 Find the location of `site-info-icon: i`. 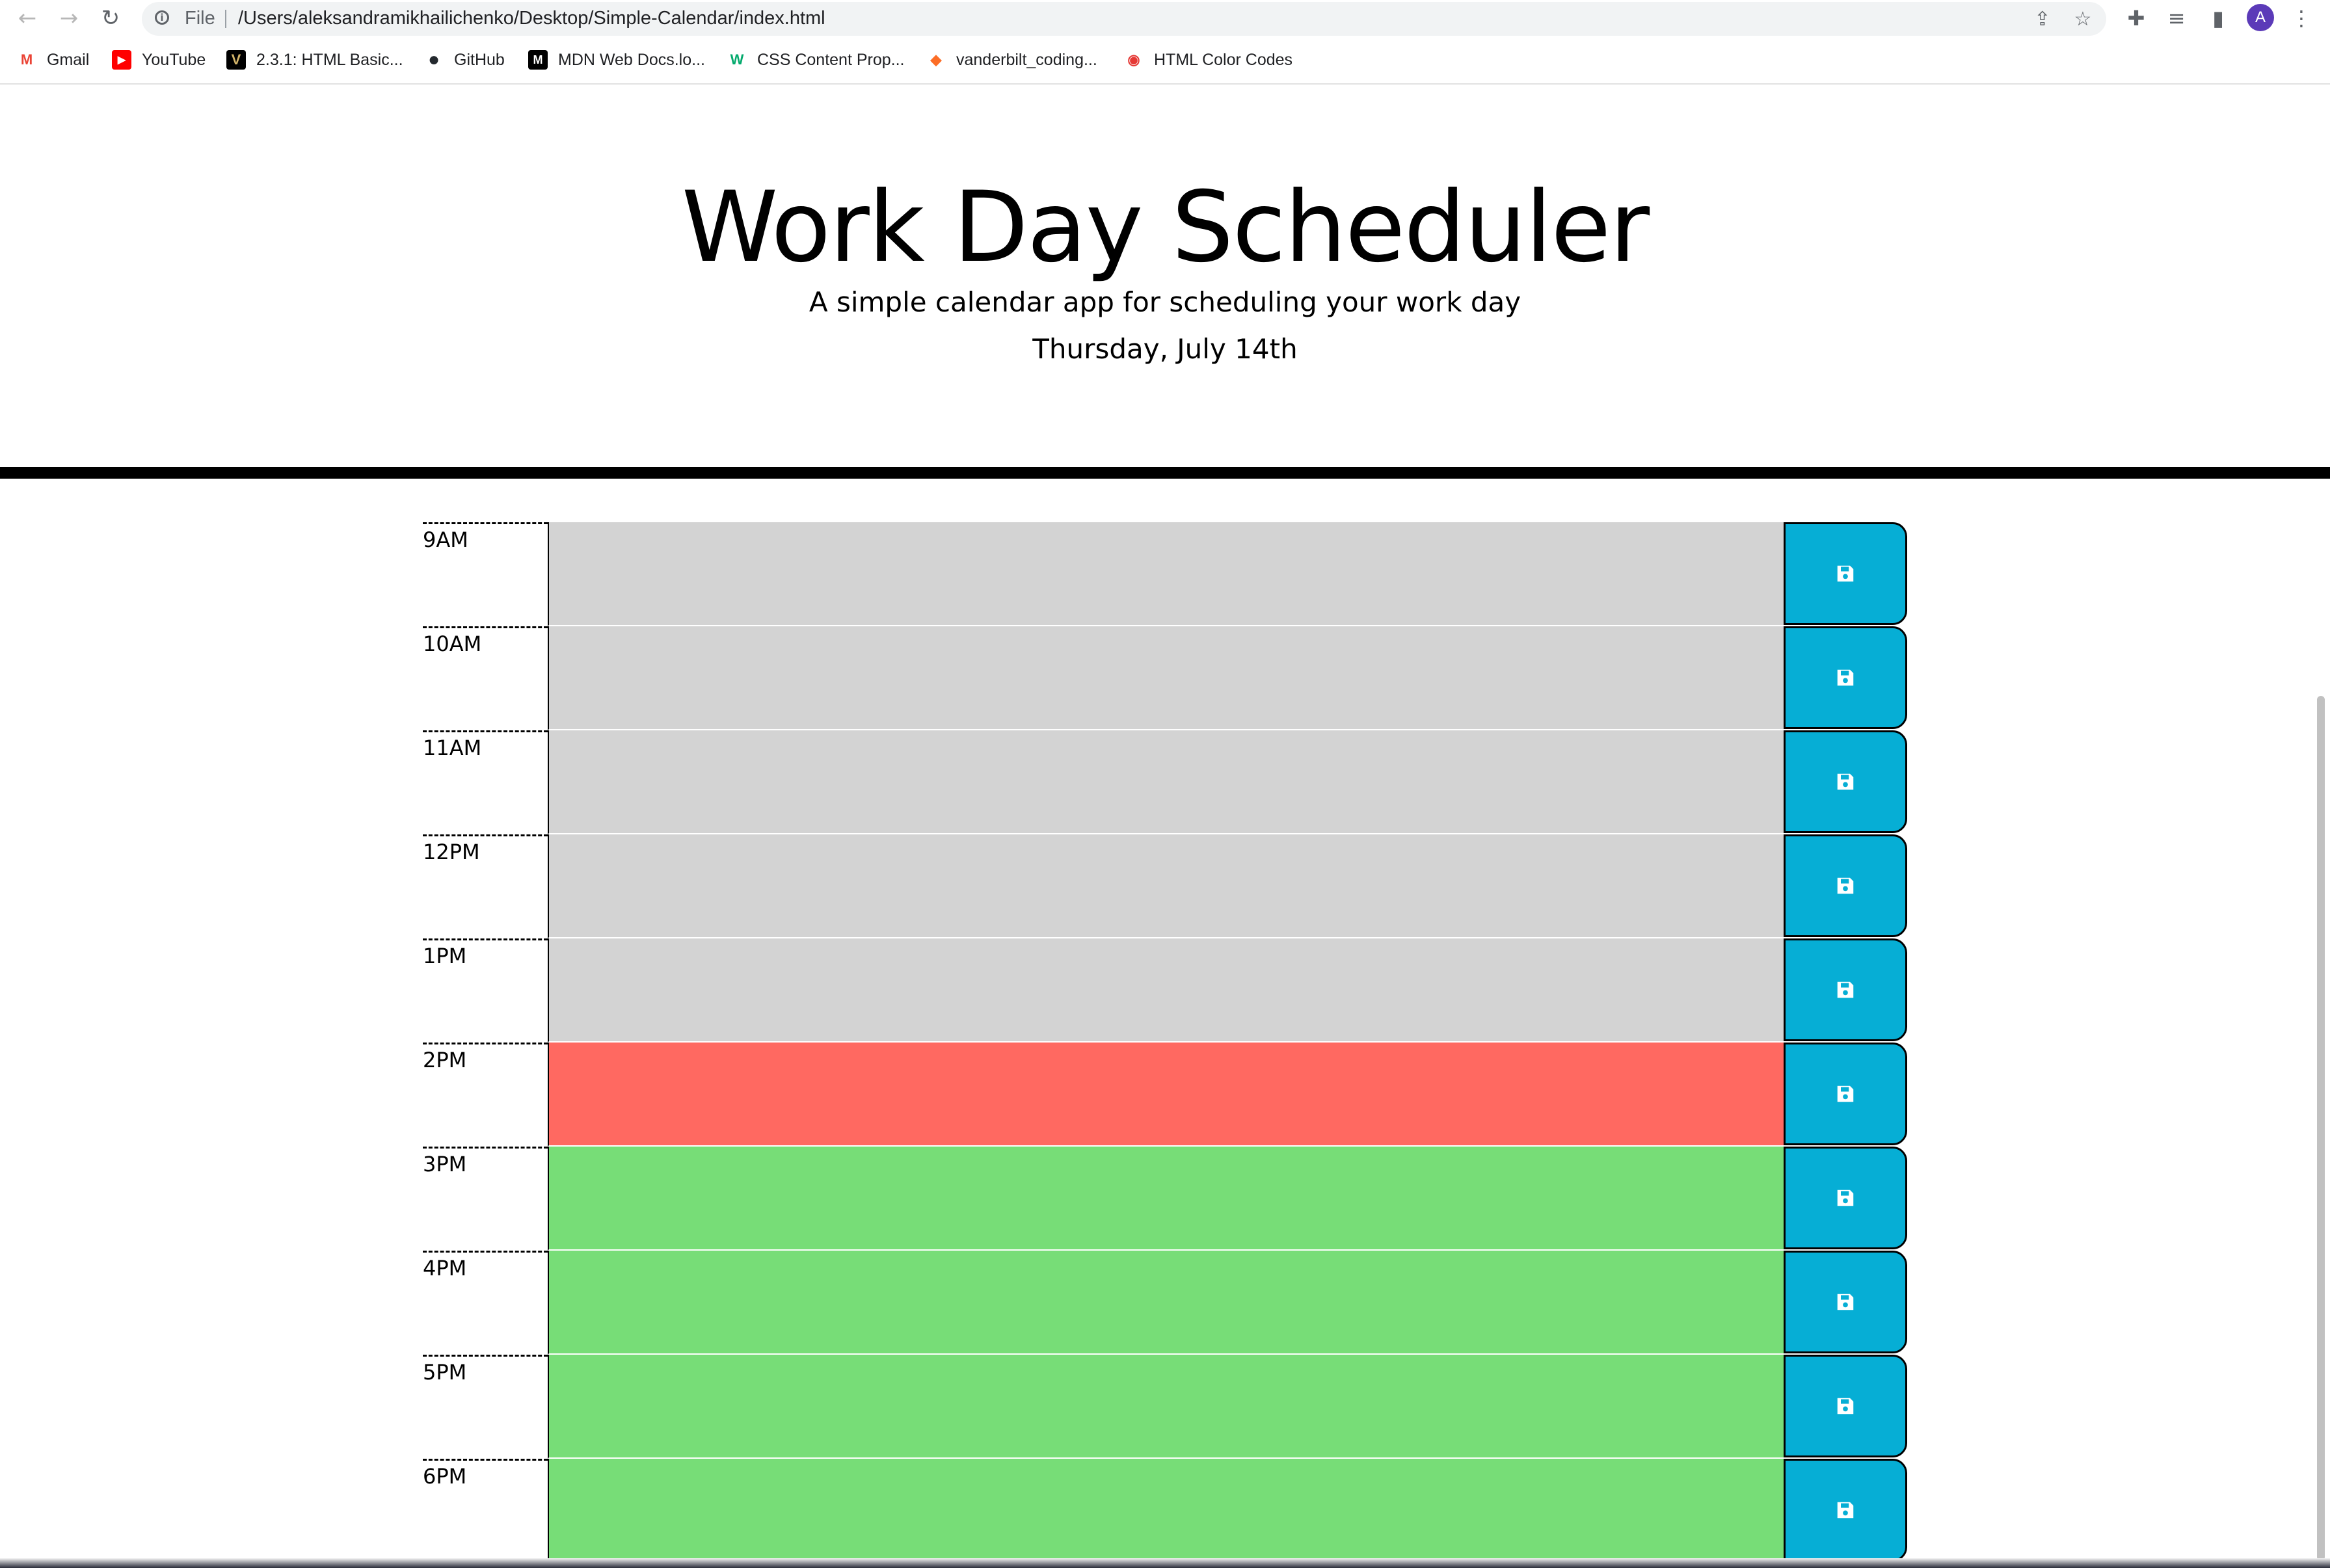

site-info-icon: i is located at coordinates (162, 18).